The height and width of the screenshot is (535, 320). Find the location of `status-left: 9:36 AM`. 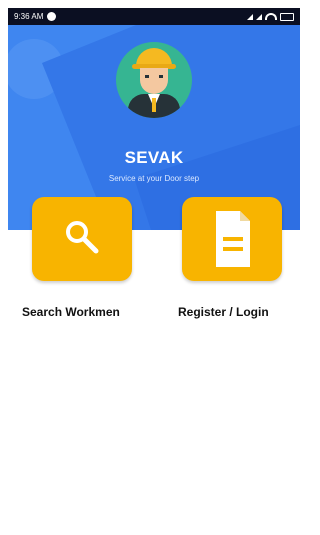

status-left: 9:36 AM is located at coordinates (35, 16).